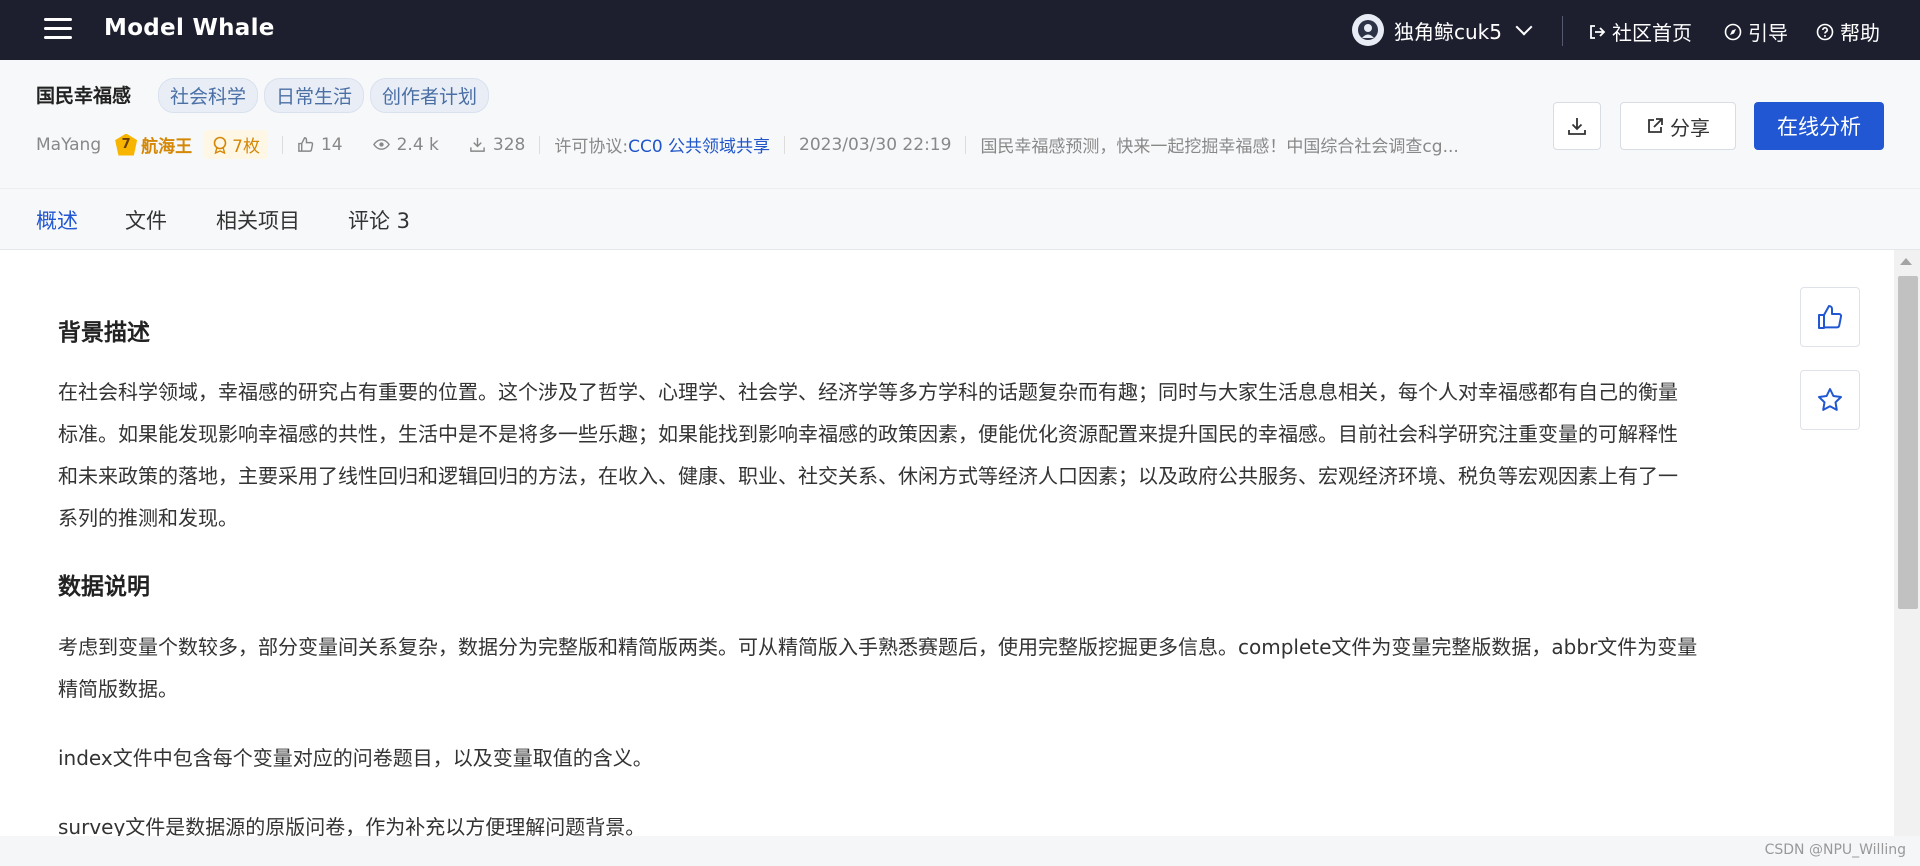 The height and width of the screenshot is (866, 1920). I want to click on star-icon, so click(1830, 399).